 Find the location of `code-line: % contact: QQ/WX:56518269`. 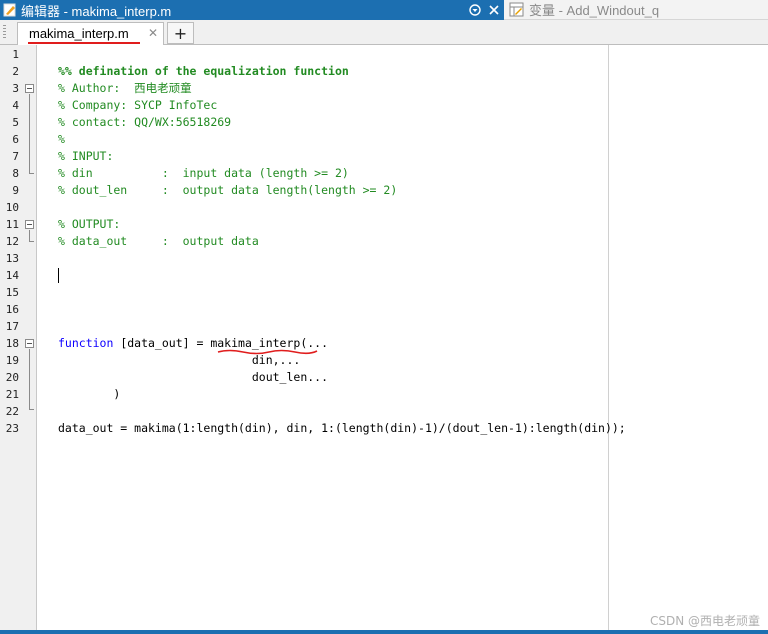

code-line: % contact: QQ/WX:56518269 is located at coordinates (145, 122).